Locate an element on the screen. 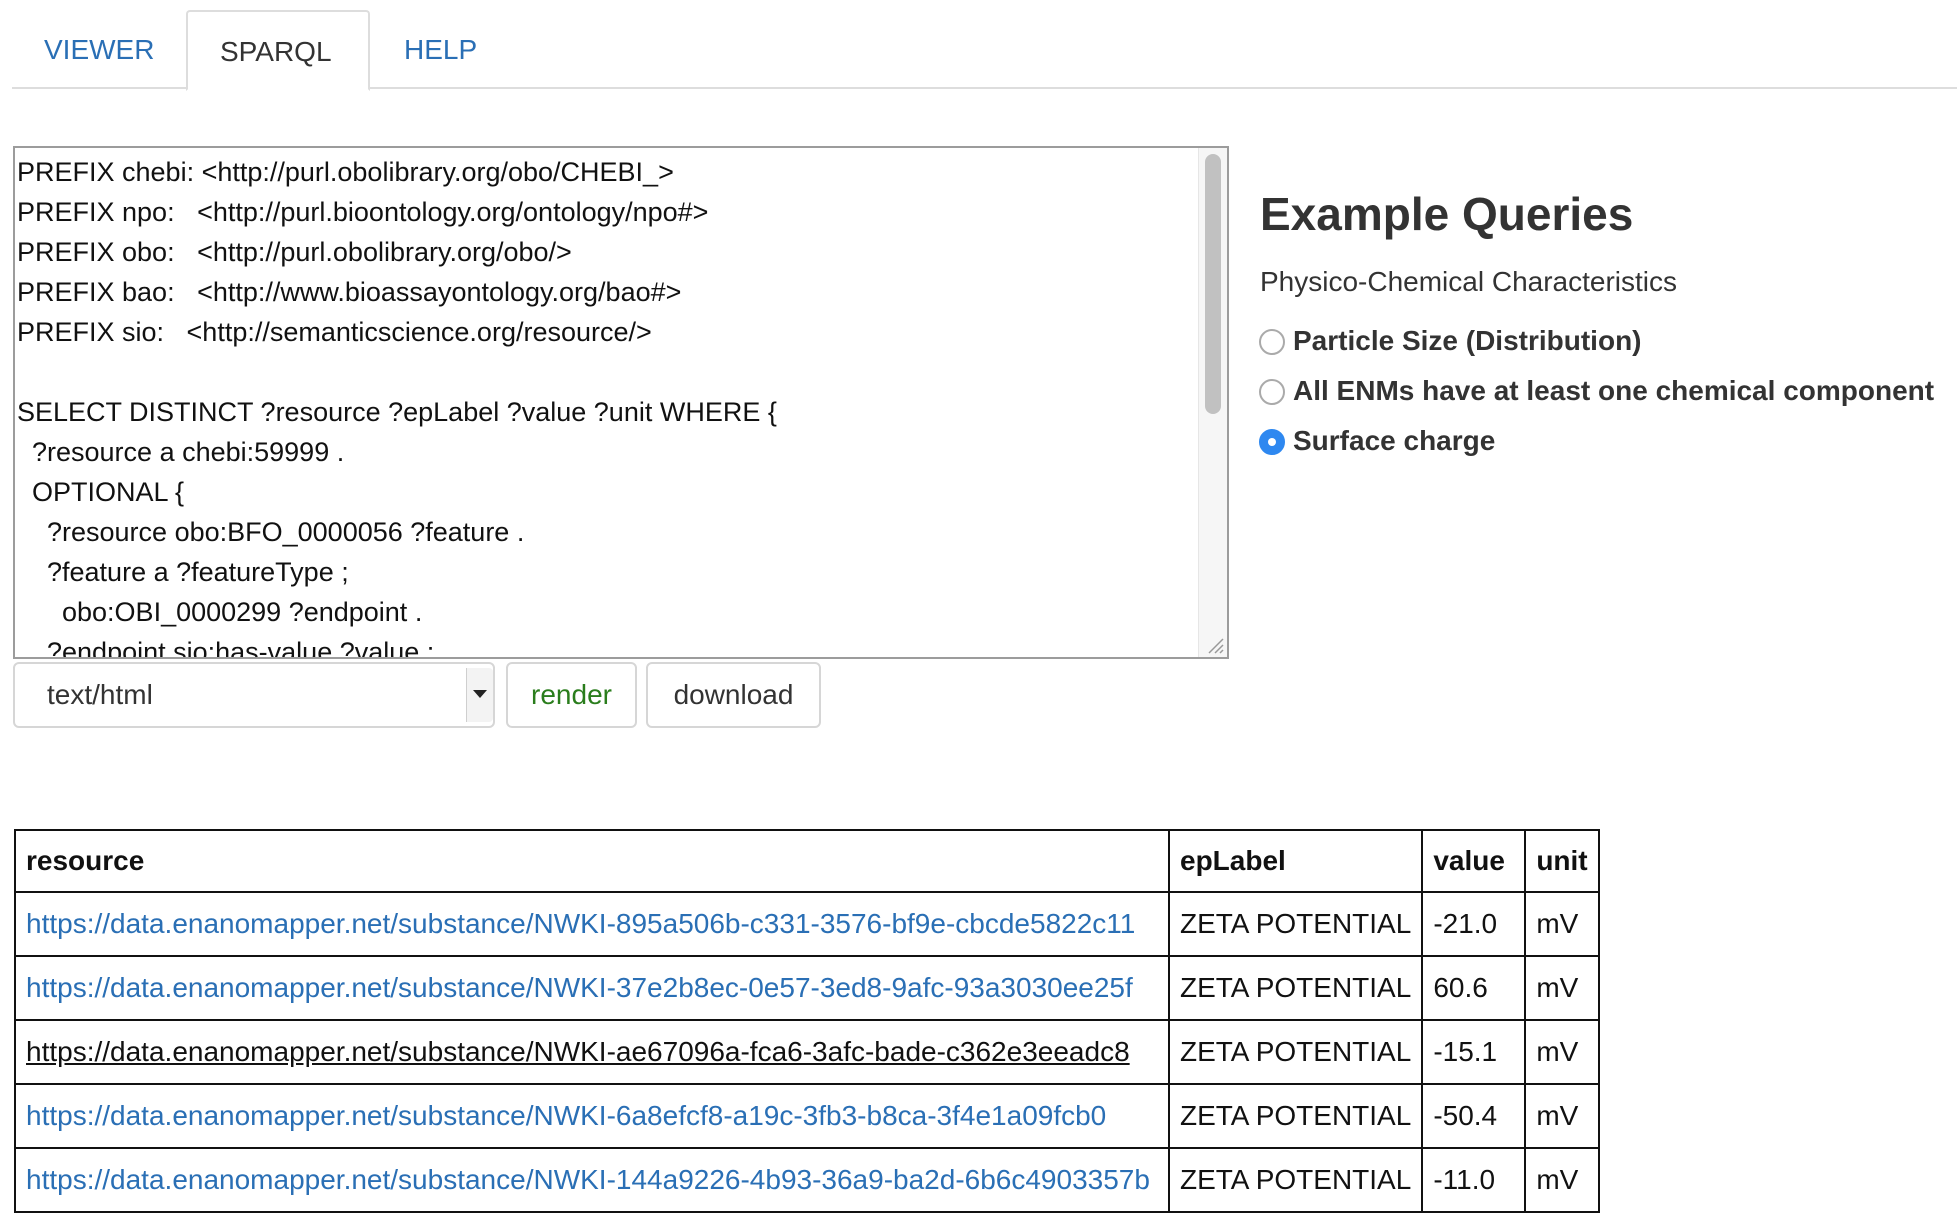 The width and height of the screenshot is (1957, 1213). example-option-label: Surface charge is located at coordinates (1394, 441).